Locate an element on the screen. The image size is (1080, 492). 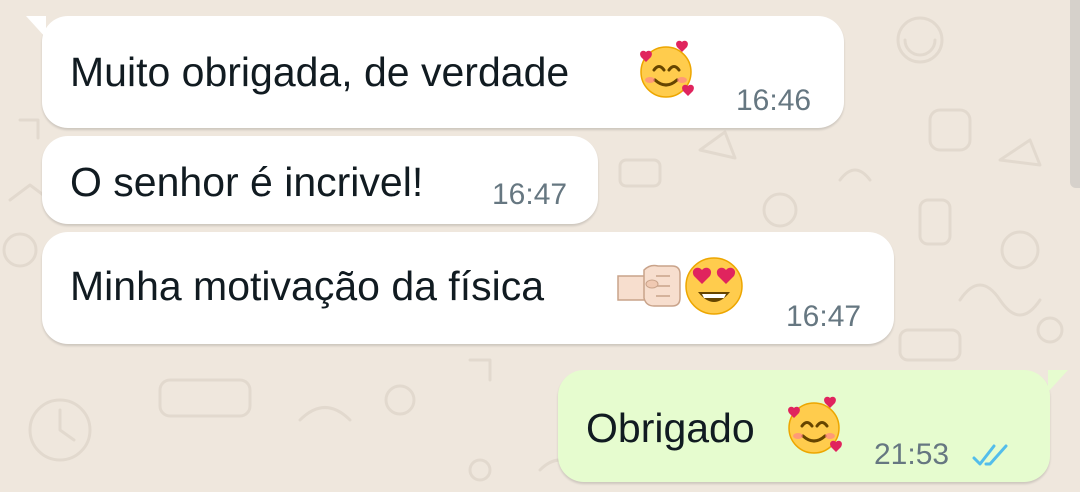
scrollbar is located at coordinates (1075, 94).